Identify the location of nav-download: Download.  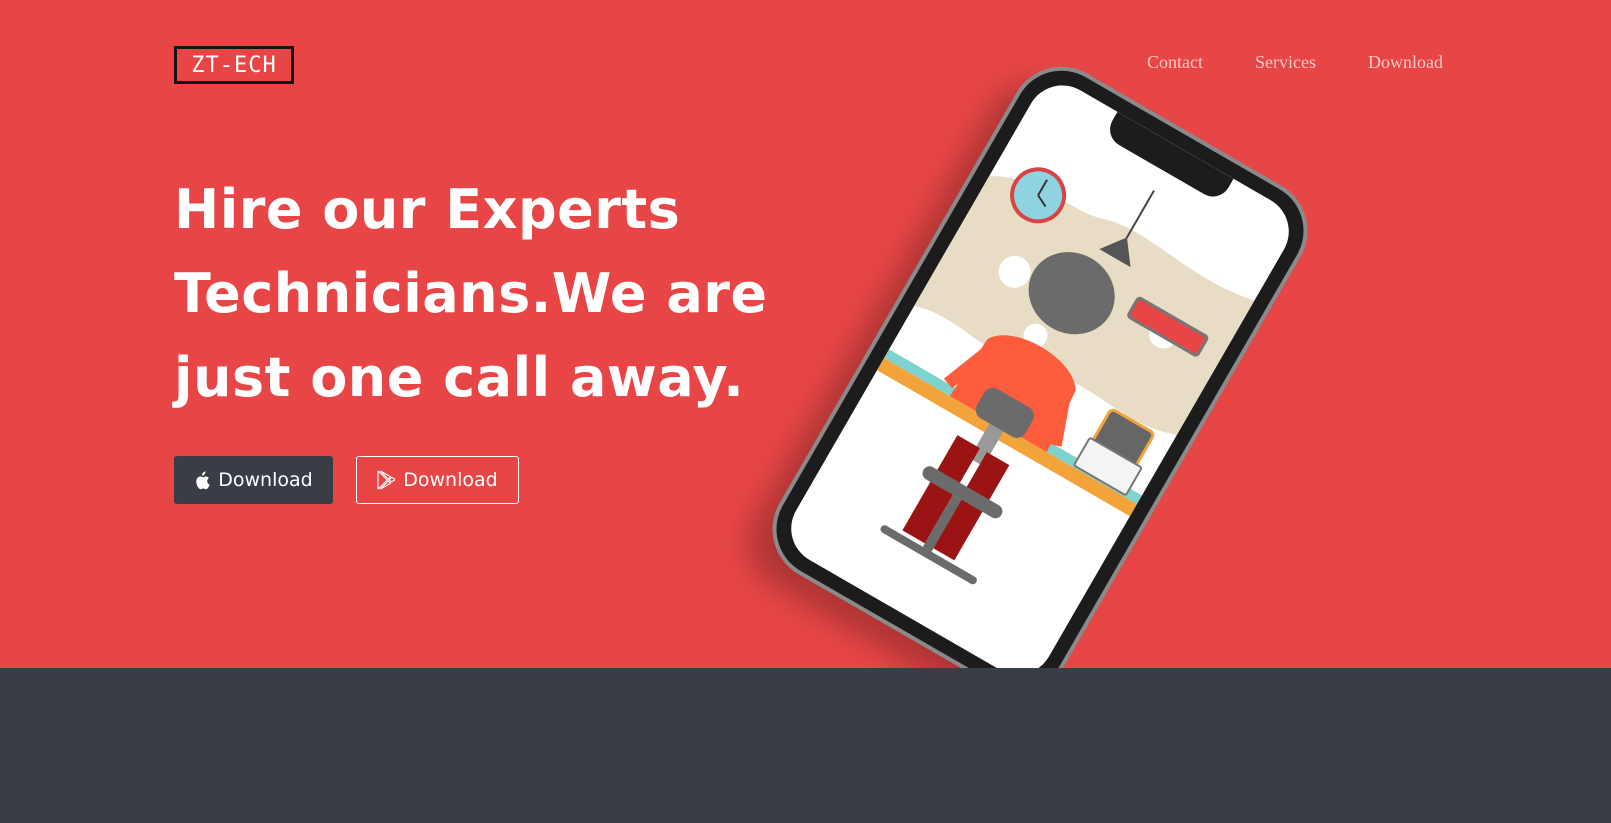
(1405, 62).